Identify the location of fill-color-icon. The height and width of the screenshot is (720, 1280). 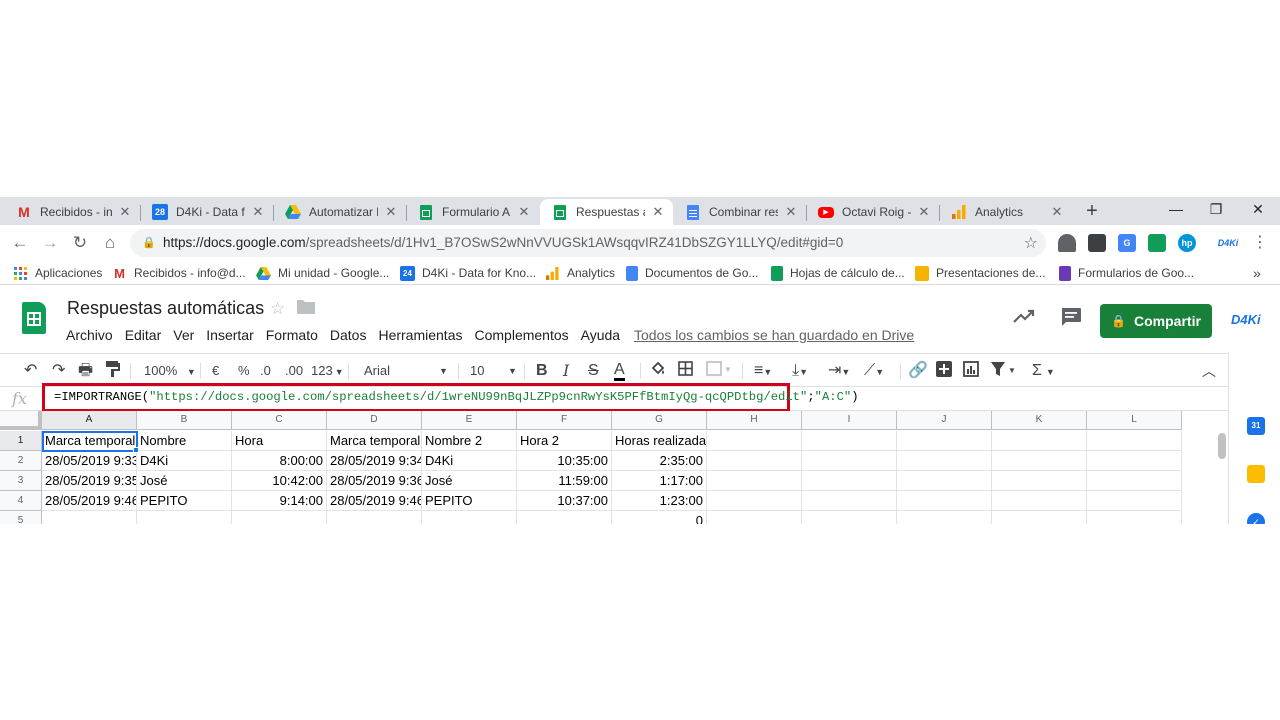
(658, 371).